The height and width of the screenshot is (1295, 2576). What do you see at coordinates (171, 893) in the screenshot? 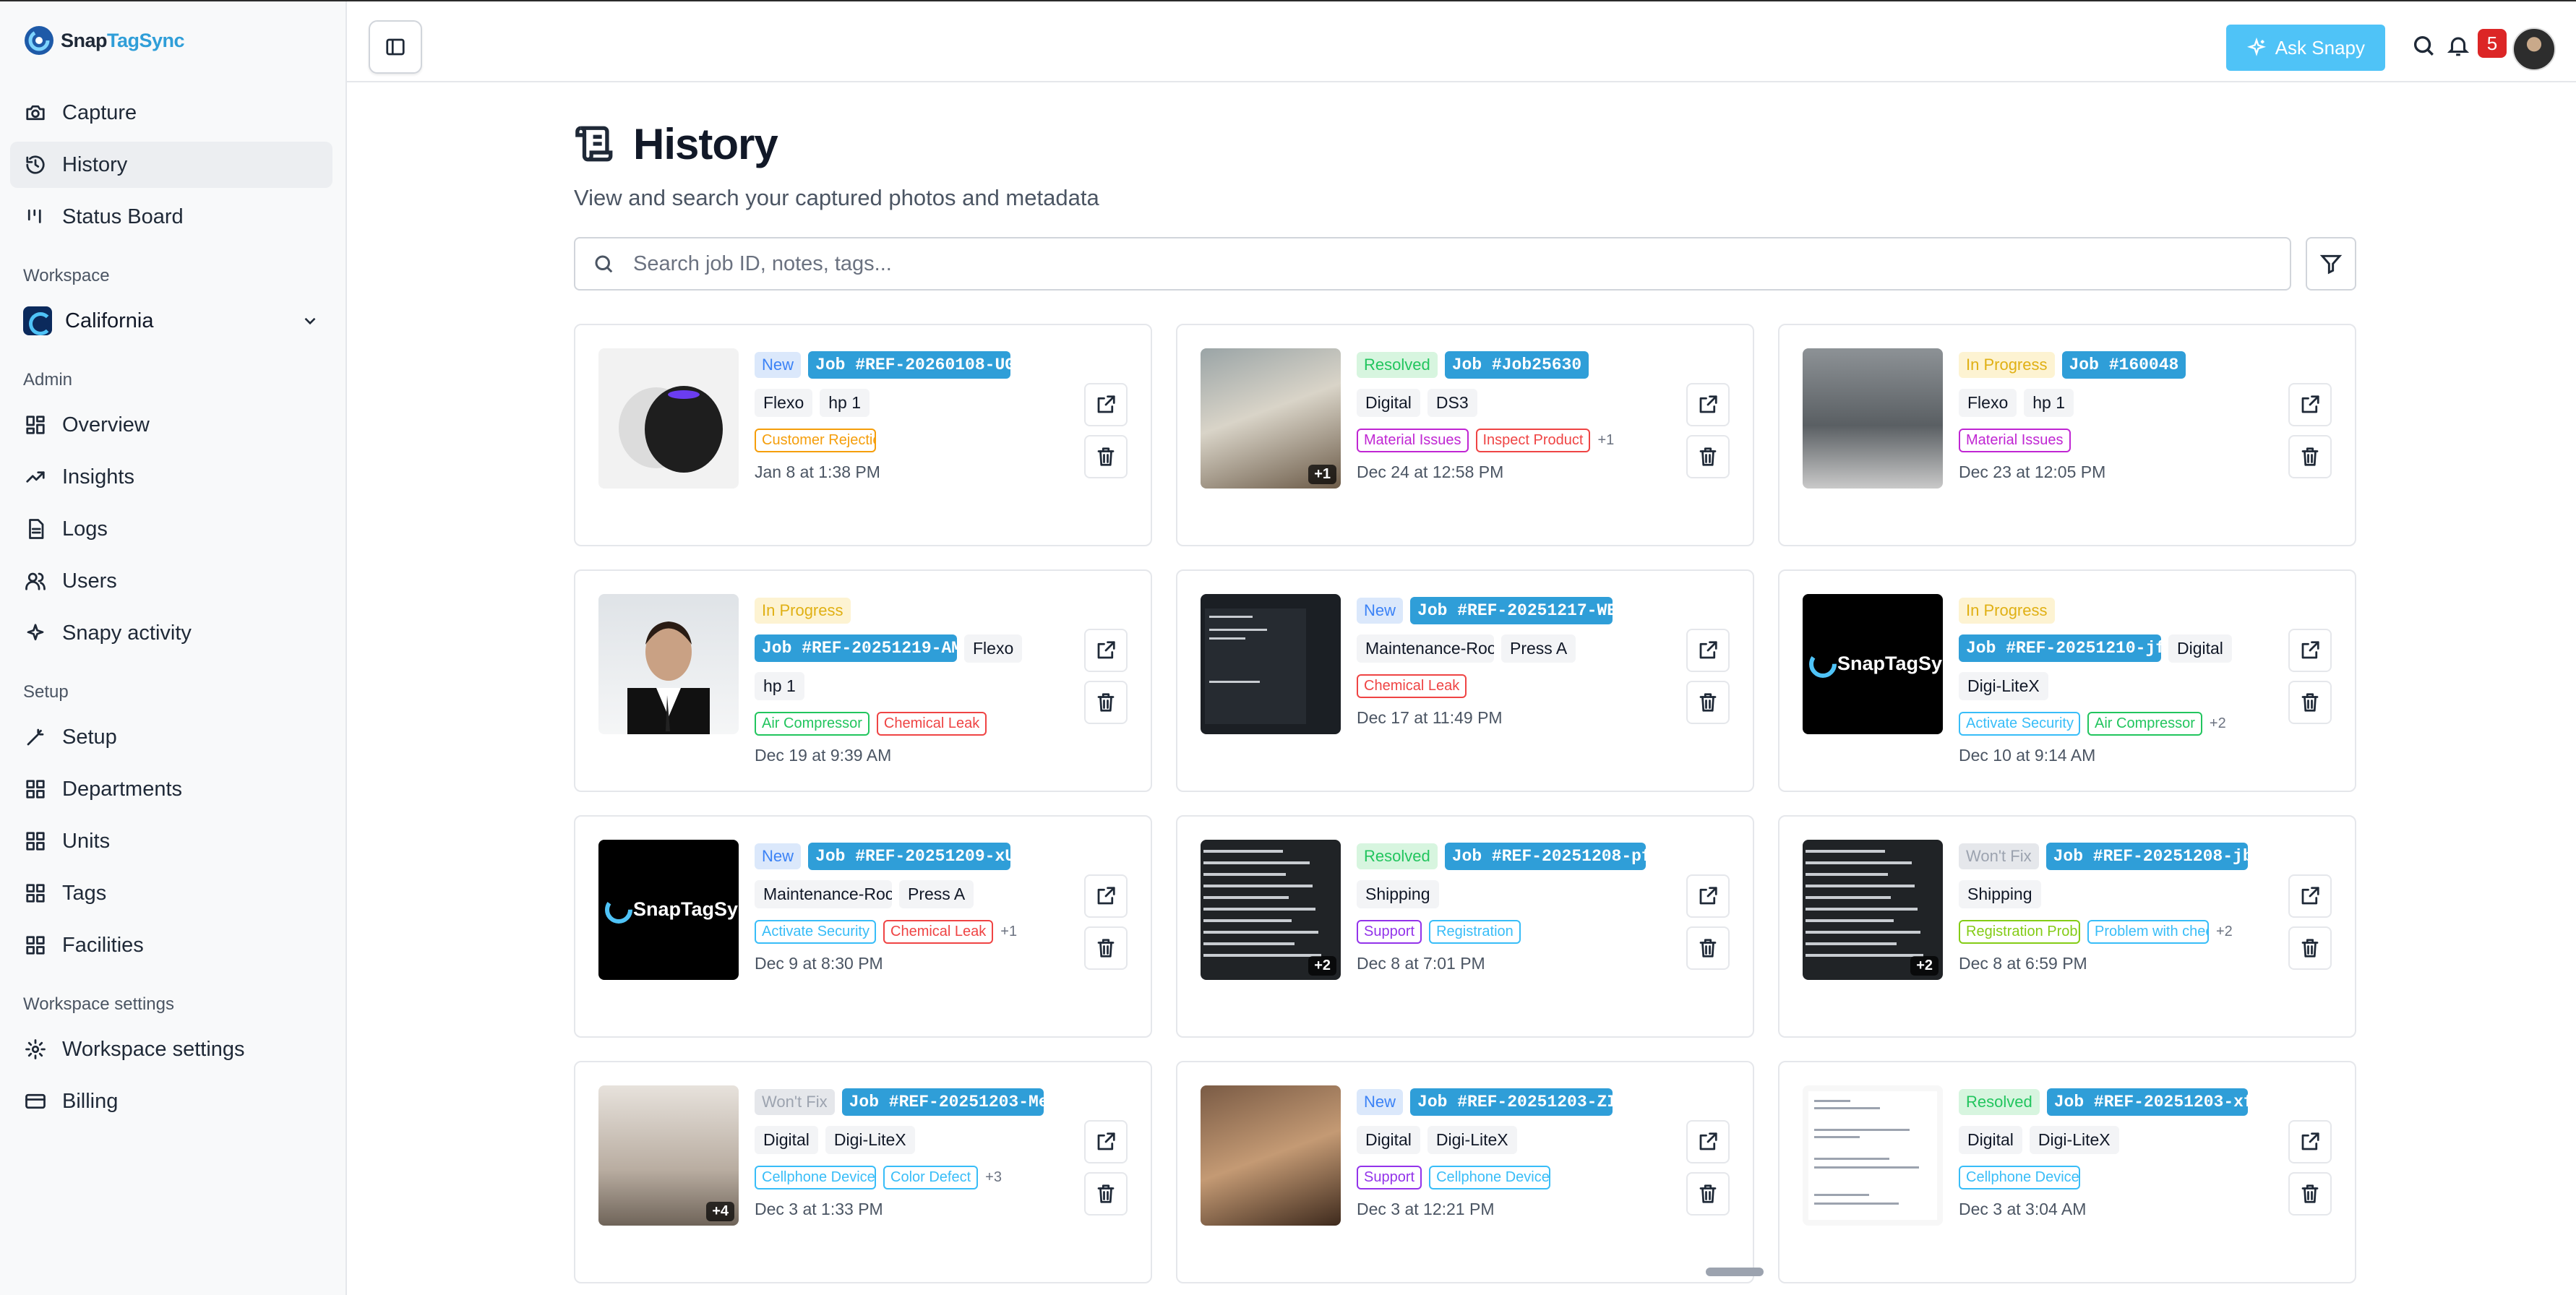
I see `nav-tags: Tags` at bounding box center [171, 893].